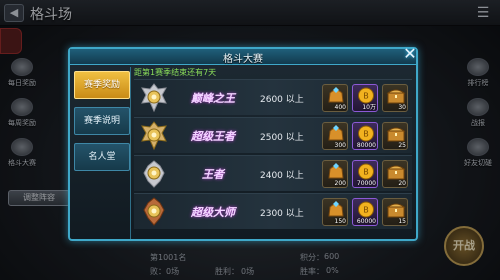 The height and width of the screenshot is (280, 500). I want to click on rank-name: 超级大师, so click(213, 212).